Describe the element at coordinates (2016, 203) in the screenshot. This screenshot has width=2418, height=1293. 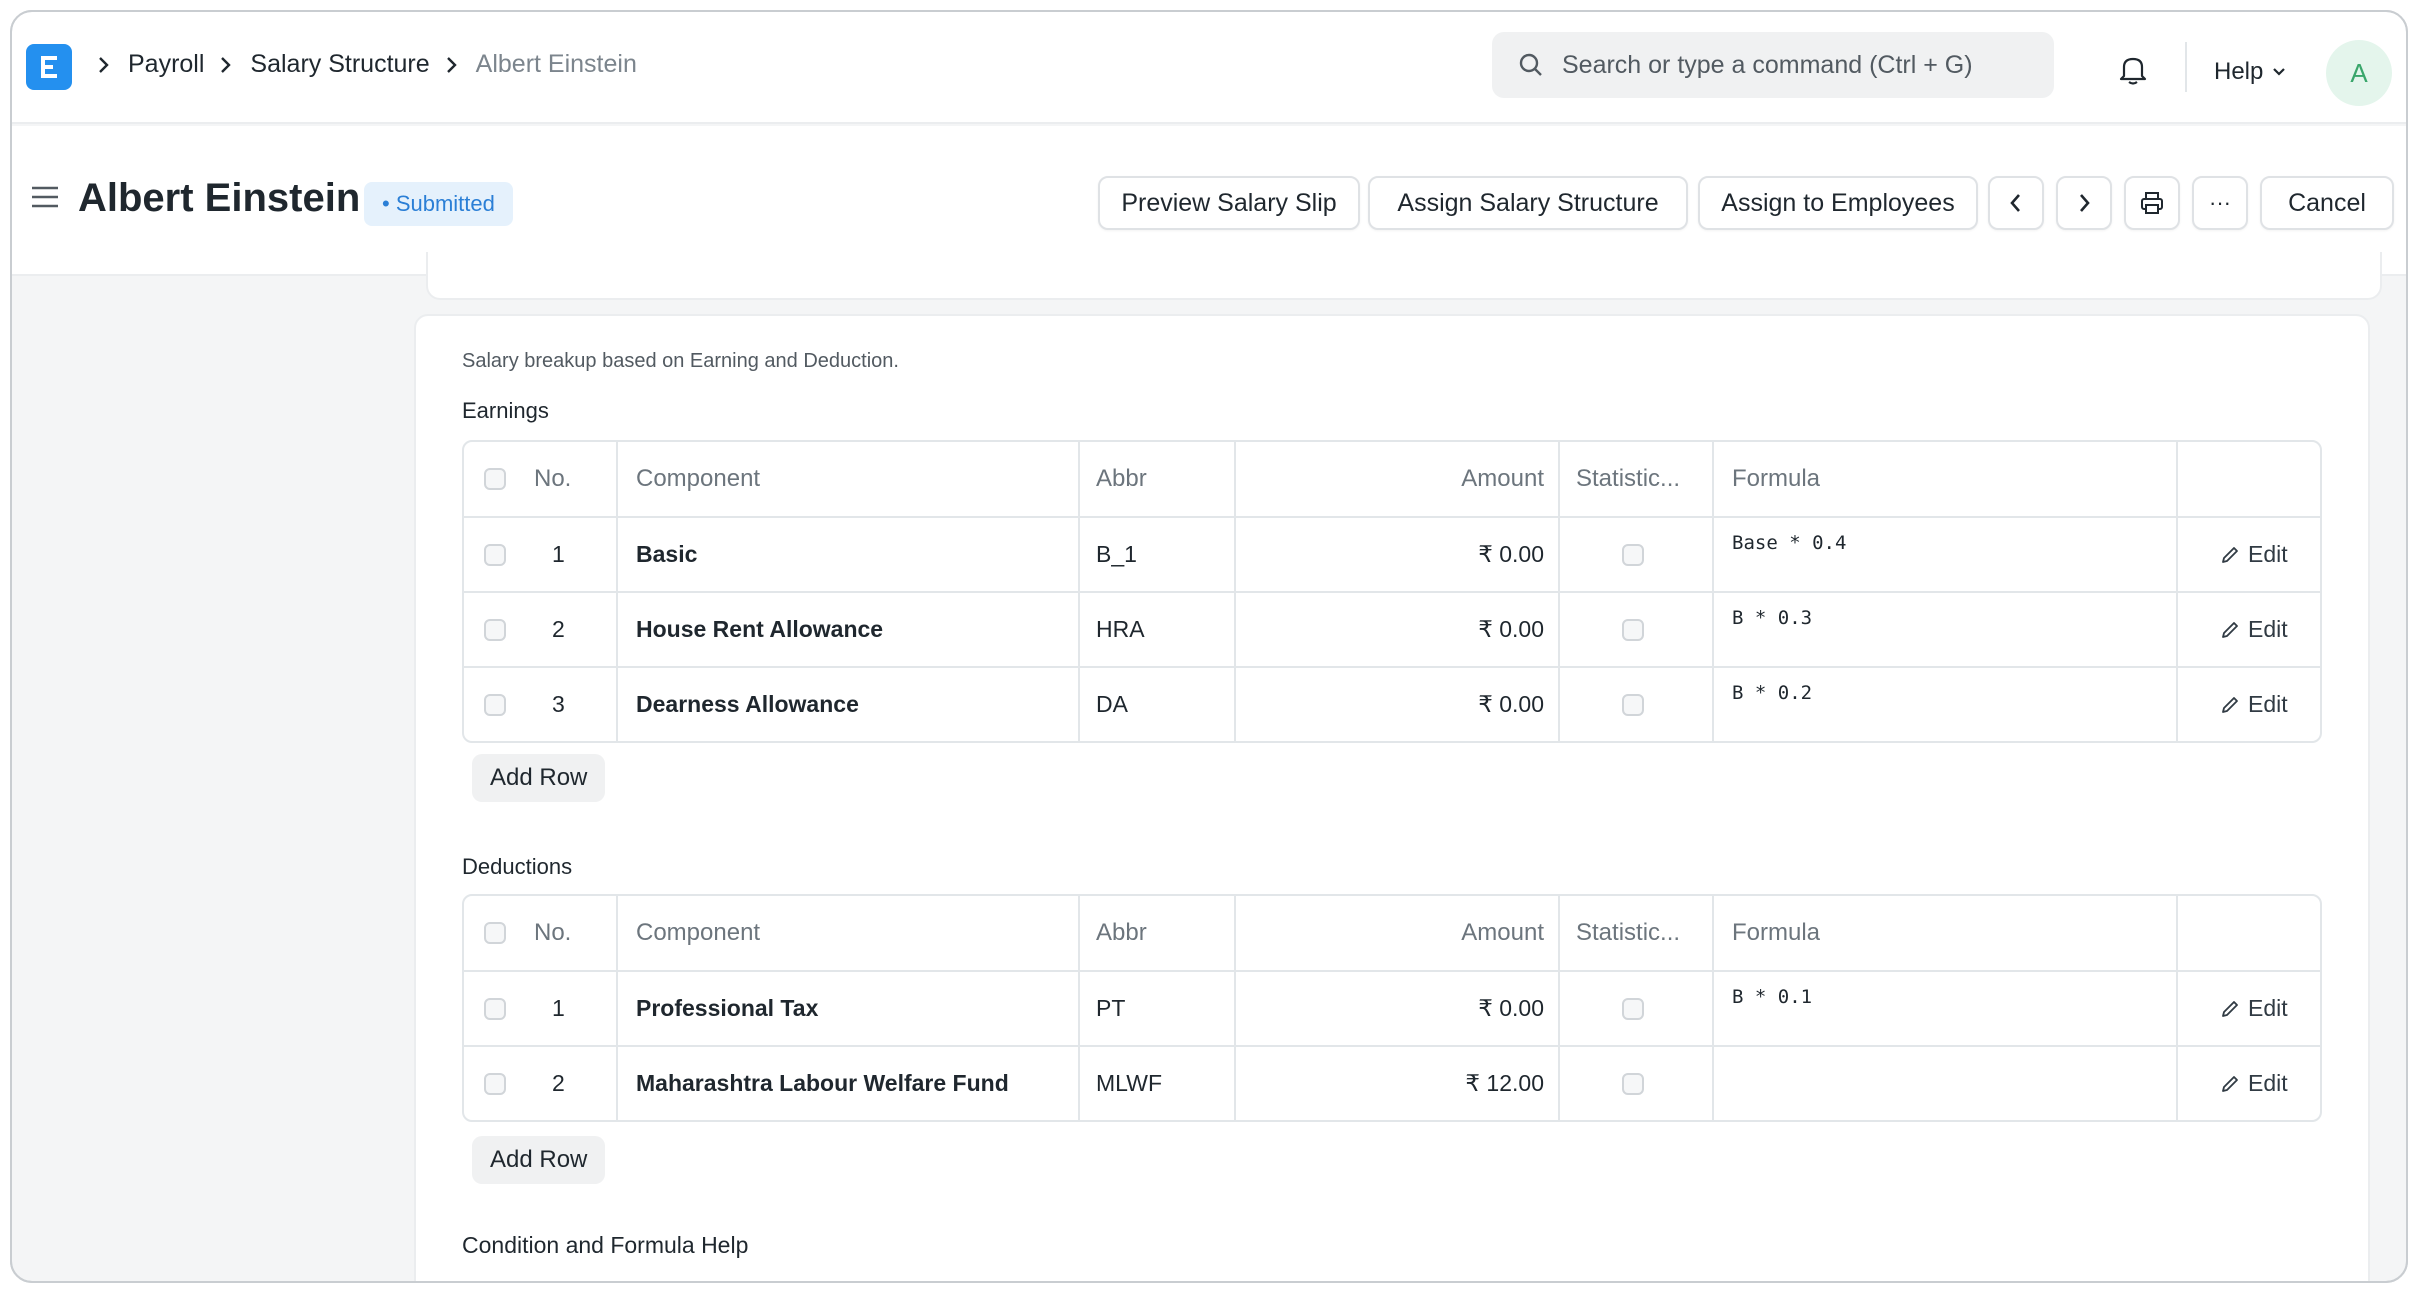
I see `previous-record-button` at that location.